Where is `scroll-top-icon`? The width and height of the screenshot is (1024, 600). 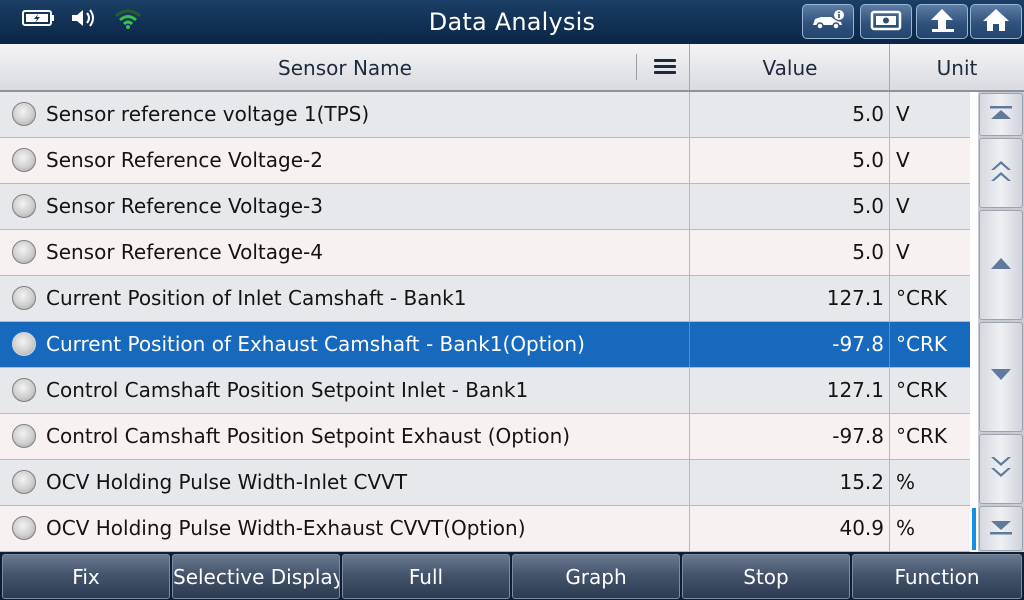 scroll-top-icon is located at coordinates (1001, 115).